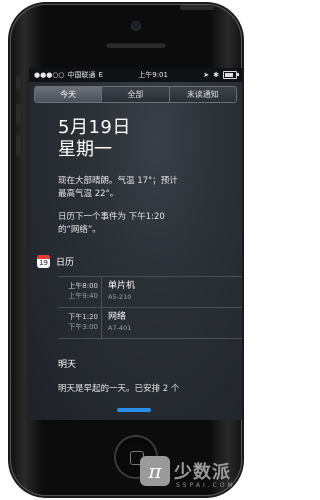 This screenshot has width=320, height=500. What do you see at coordinates (94, 127) in the screenshot?
I see `today-date: 5月19日` at bounding box center [94, 127].